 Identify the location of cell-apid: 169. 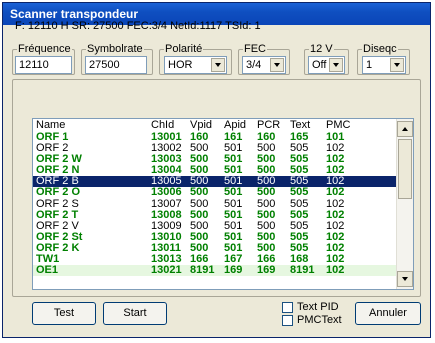
(233, 270).